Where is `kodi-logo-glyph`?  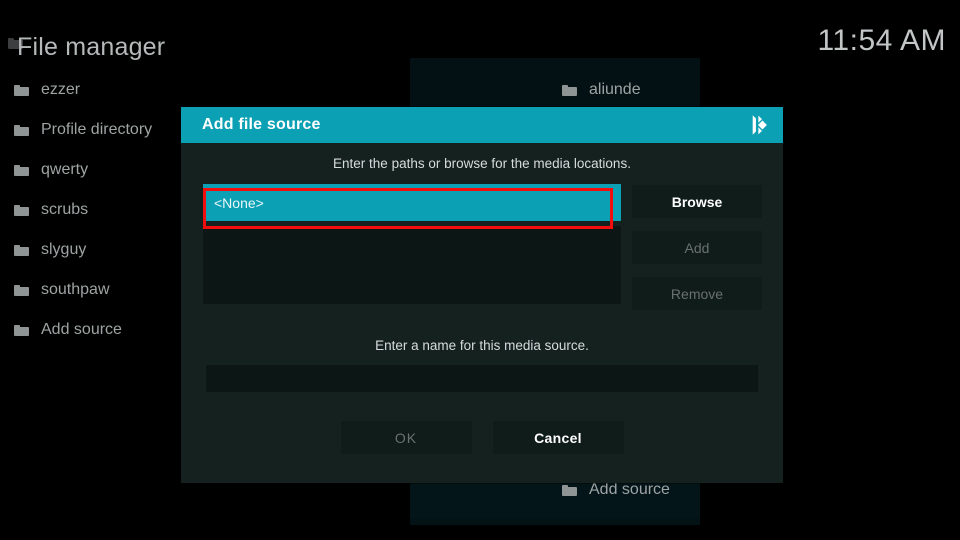
kodi-logo-glyph is located at coordinates (759, 125).